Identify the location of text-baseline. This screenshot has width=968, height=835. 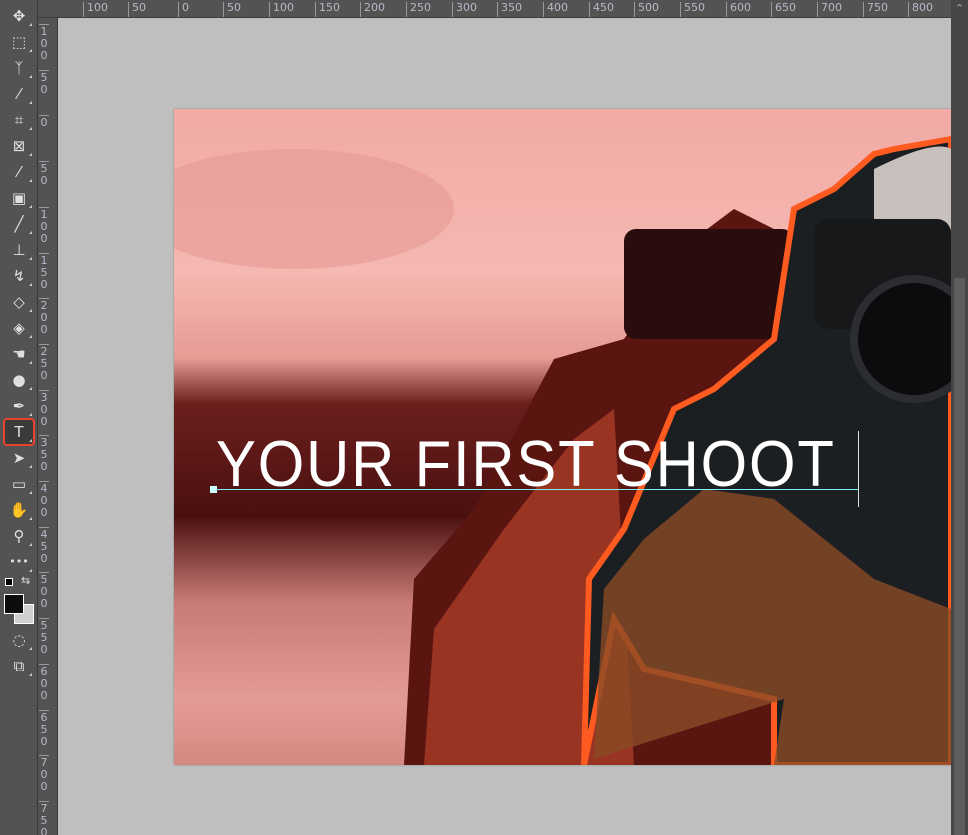
(536, 489).